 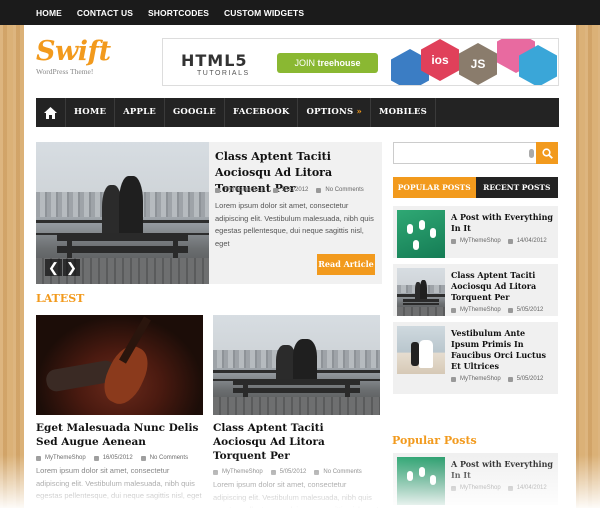 I want to click on slider-post-meta: MyThemeShop 5/05/2012 No Comments, so click(x=297, y=190).